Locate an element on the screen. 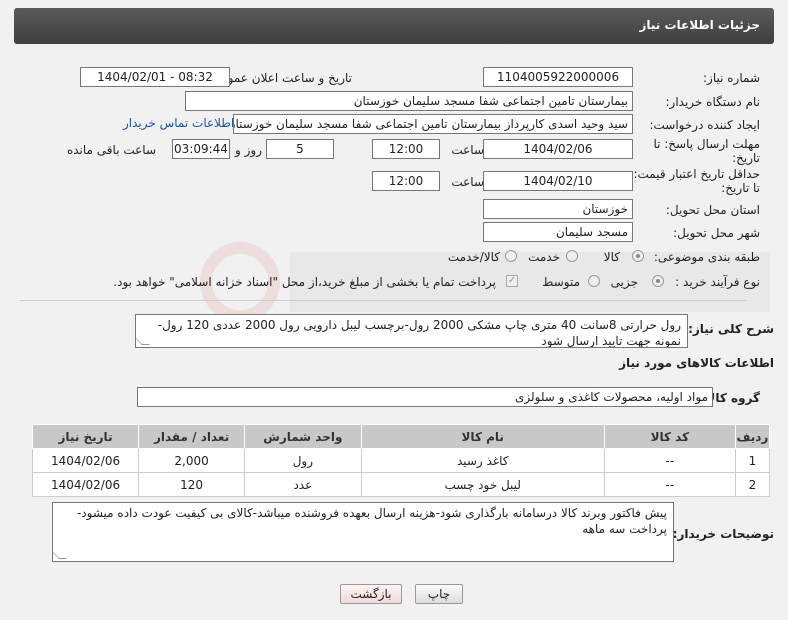 The image size is (788, 620). days-field: 5 is located at coordinates (300, 149).